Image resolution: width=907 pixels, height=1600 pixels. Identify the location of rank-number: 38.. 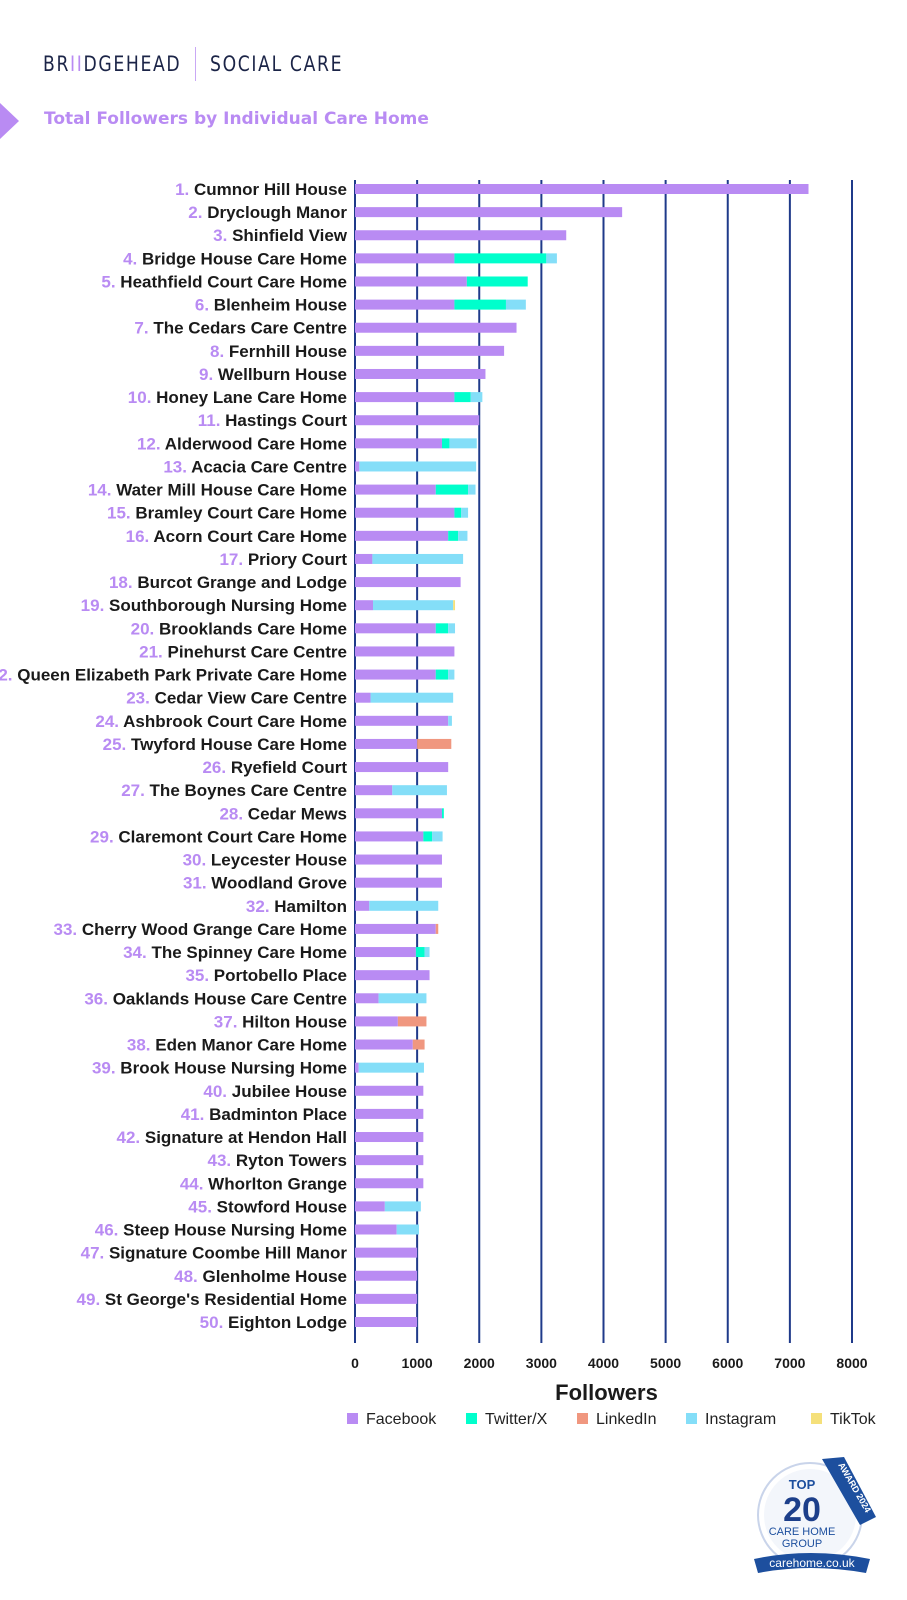
(141, 1045).